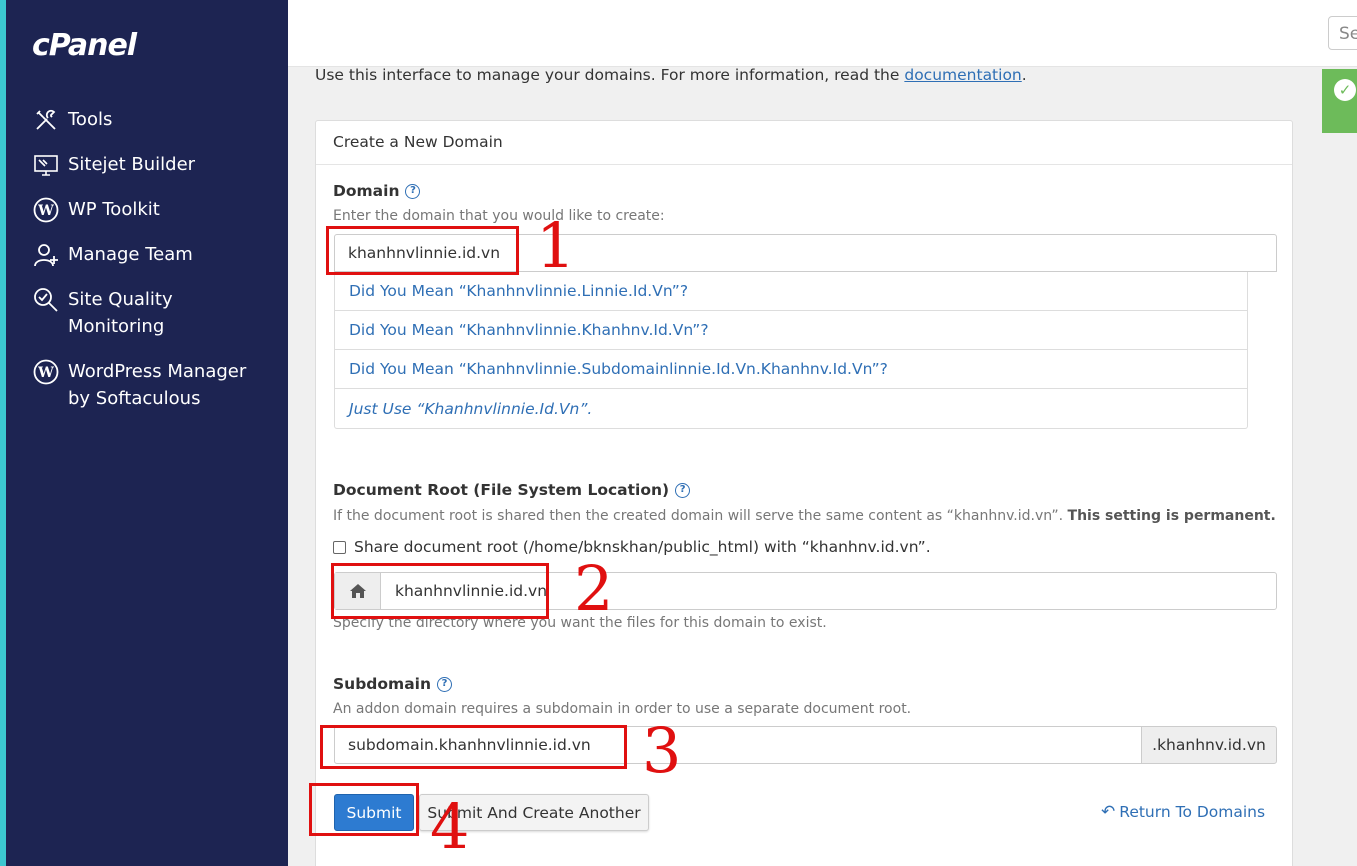 The width and height of the screenshot is (1357, 866). Describe the element at coordinates (120, 313) in the screenshot. I see `sidebar-item-label: Site Quality Monitoring` at that location.